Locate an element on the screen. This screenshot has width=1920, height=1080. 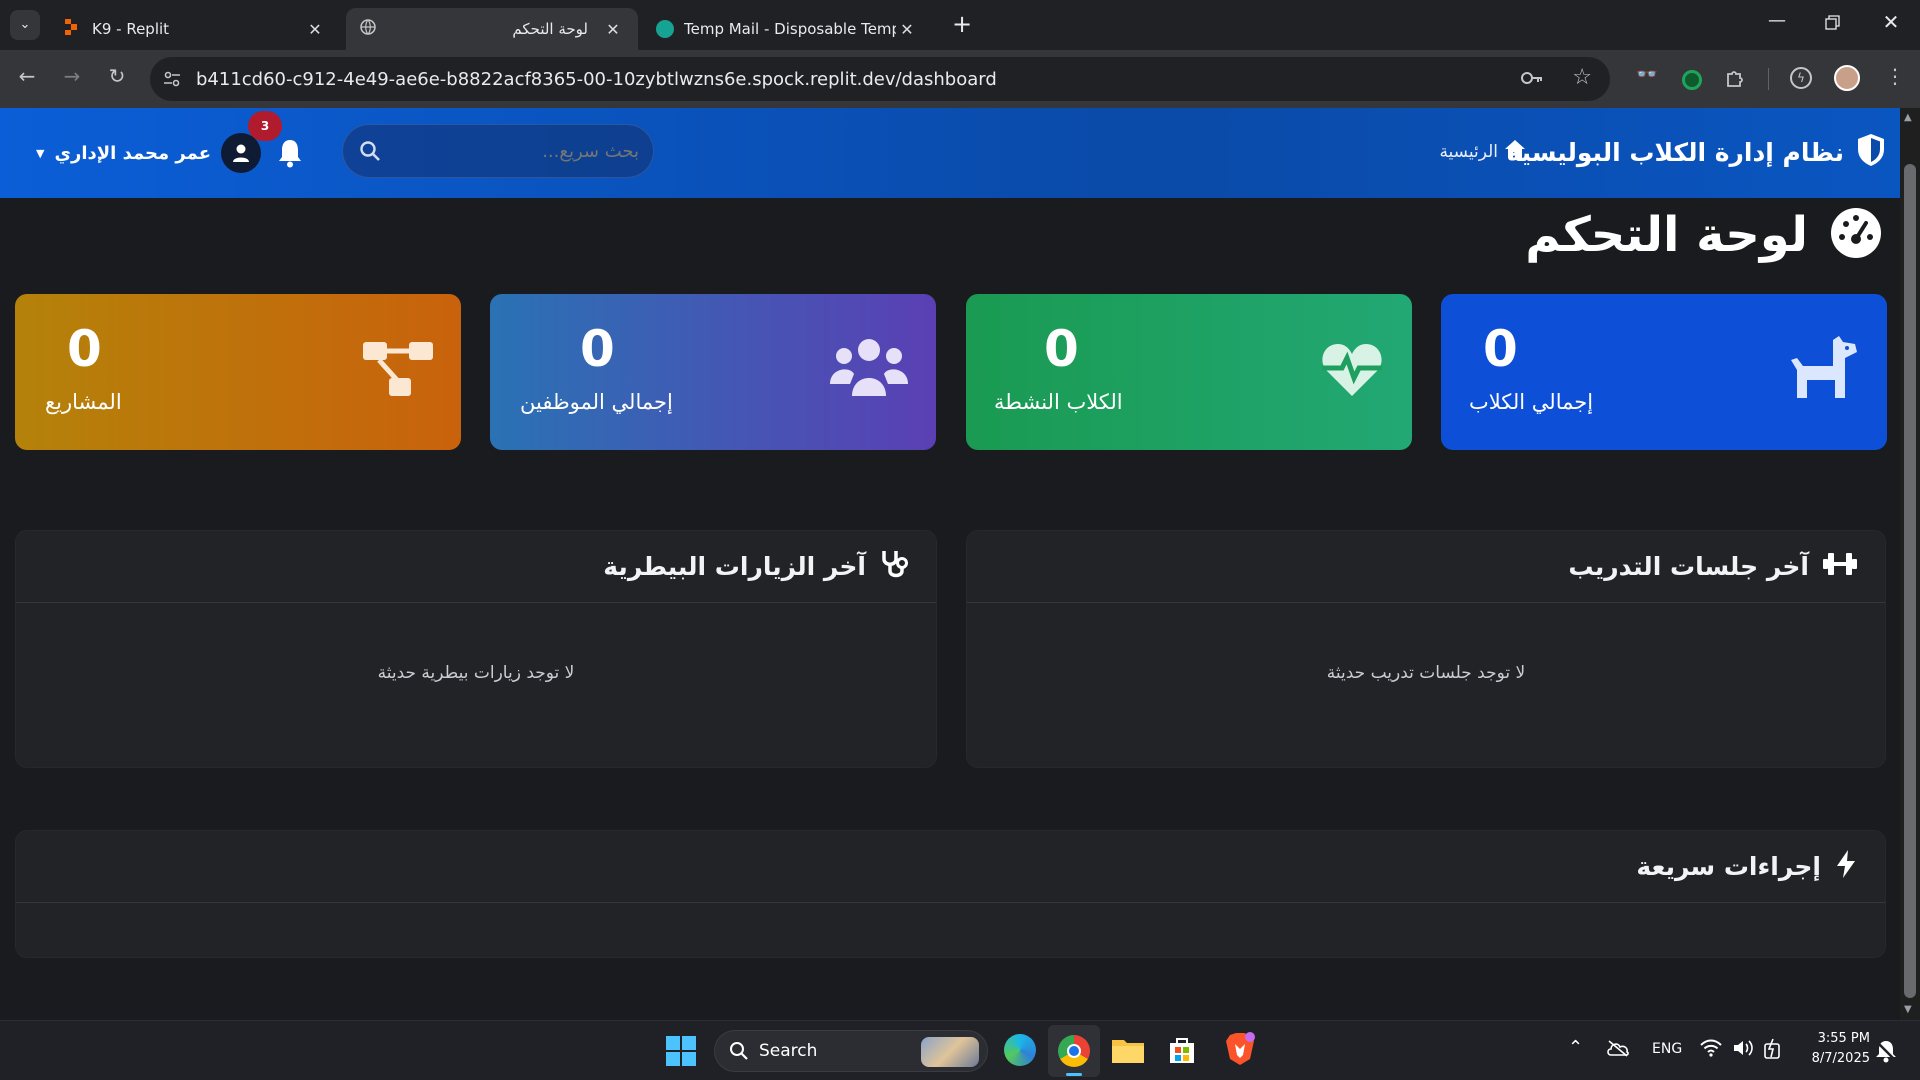
performance-icon: ϟ is located at coordinates (1801, 78).